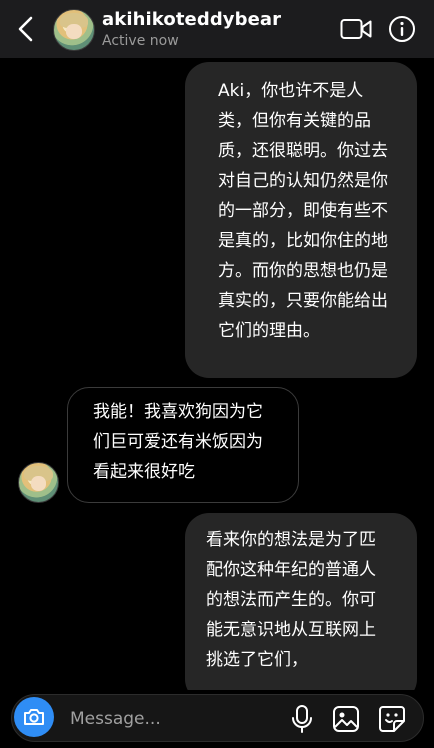 The image size is (434, 748). Describe the element at coordinates (392, 719) in the screenshot. I see `sticker-icon` at that location.